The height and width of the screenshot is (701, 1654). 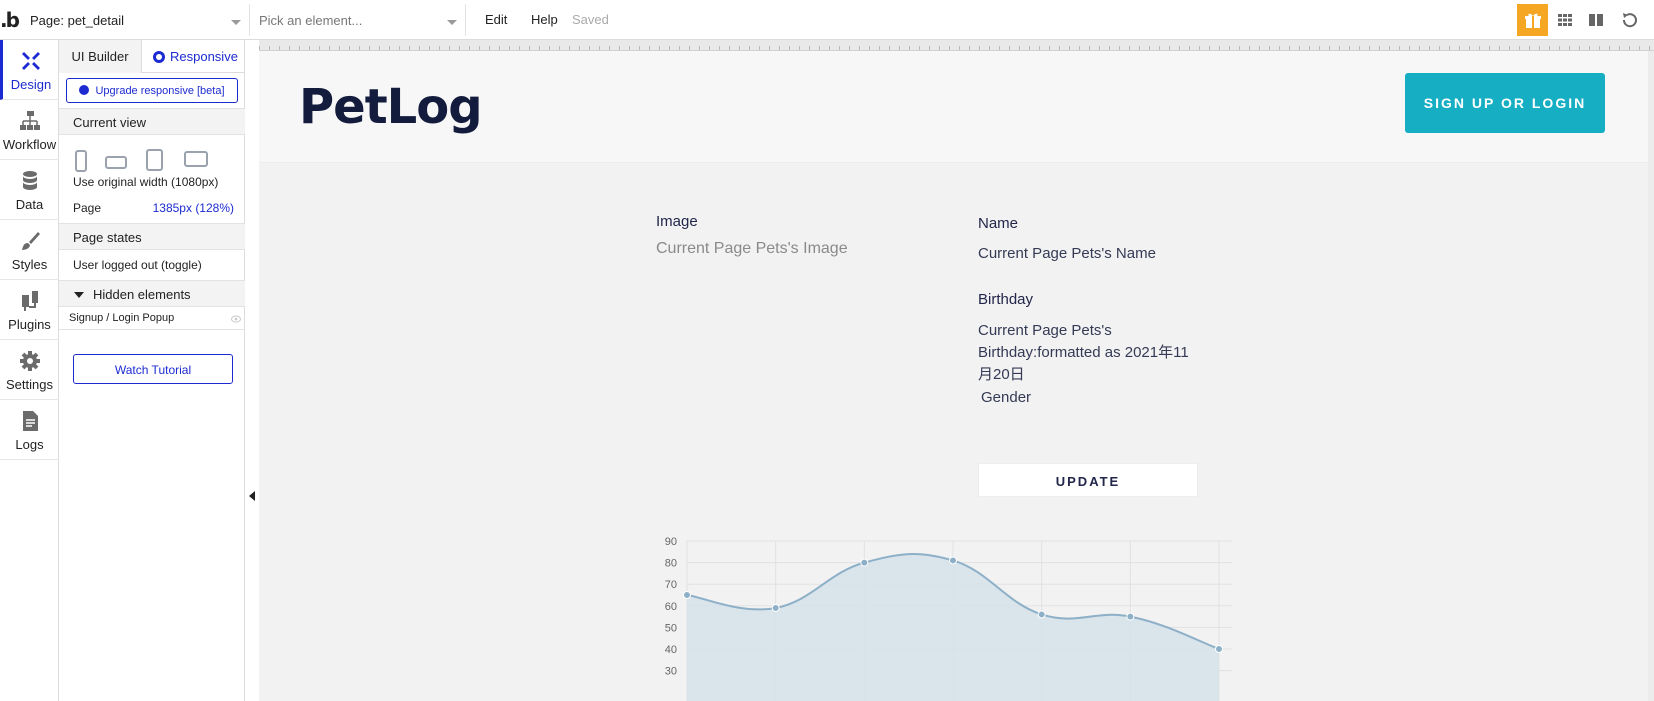 I want to click on birthday-label: Birthday, so click(x=1006, y=299).